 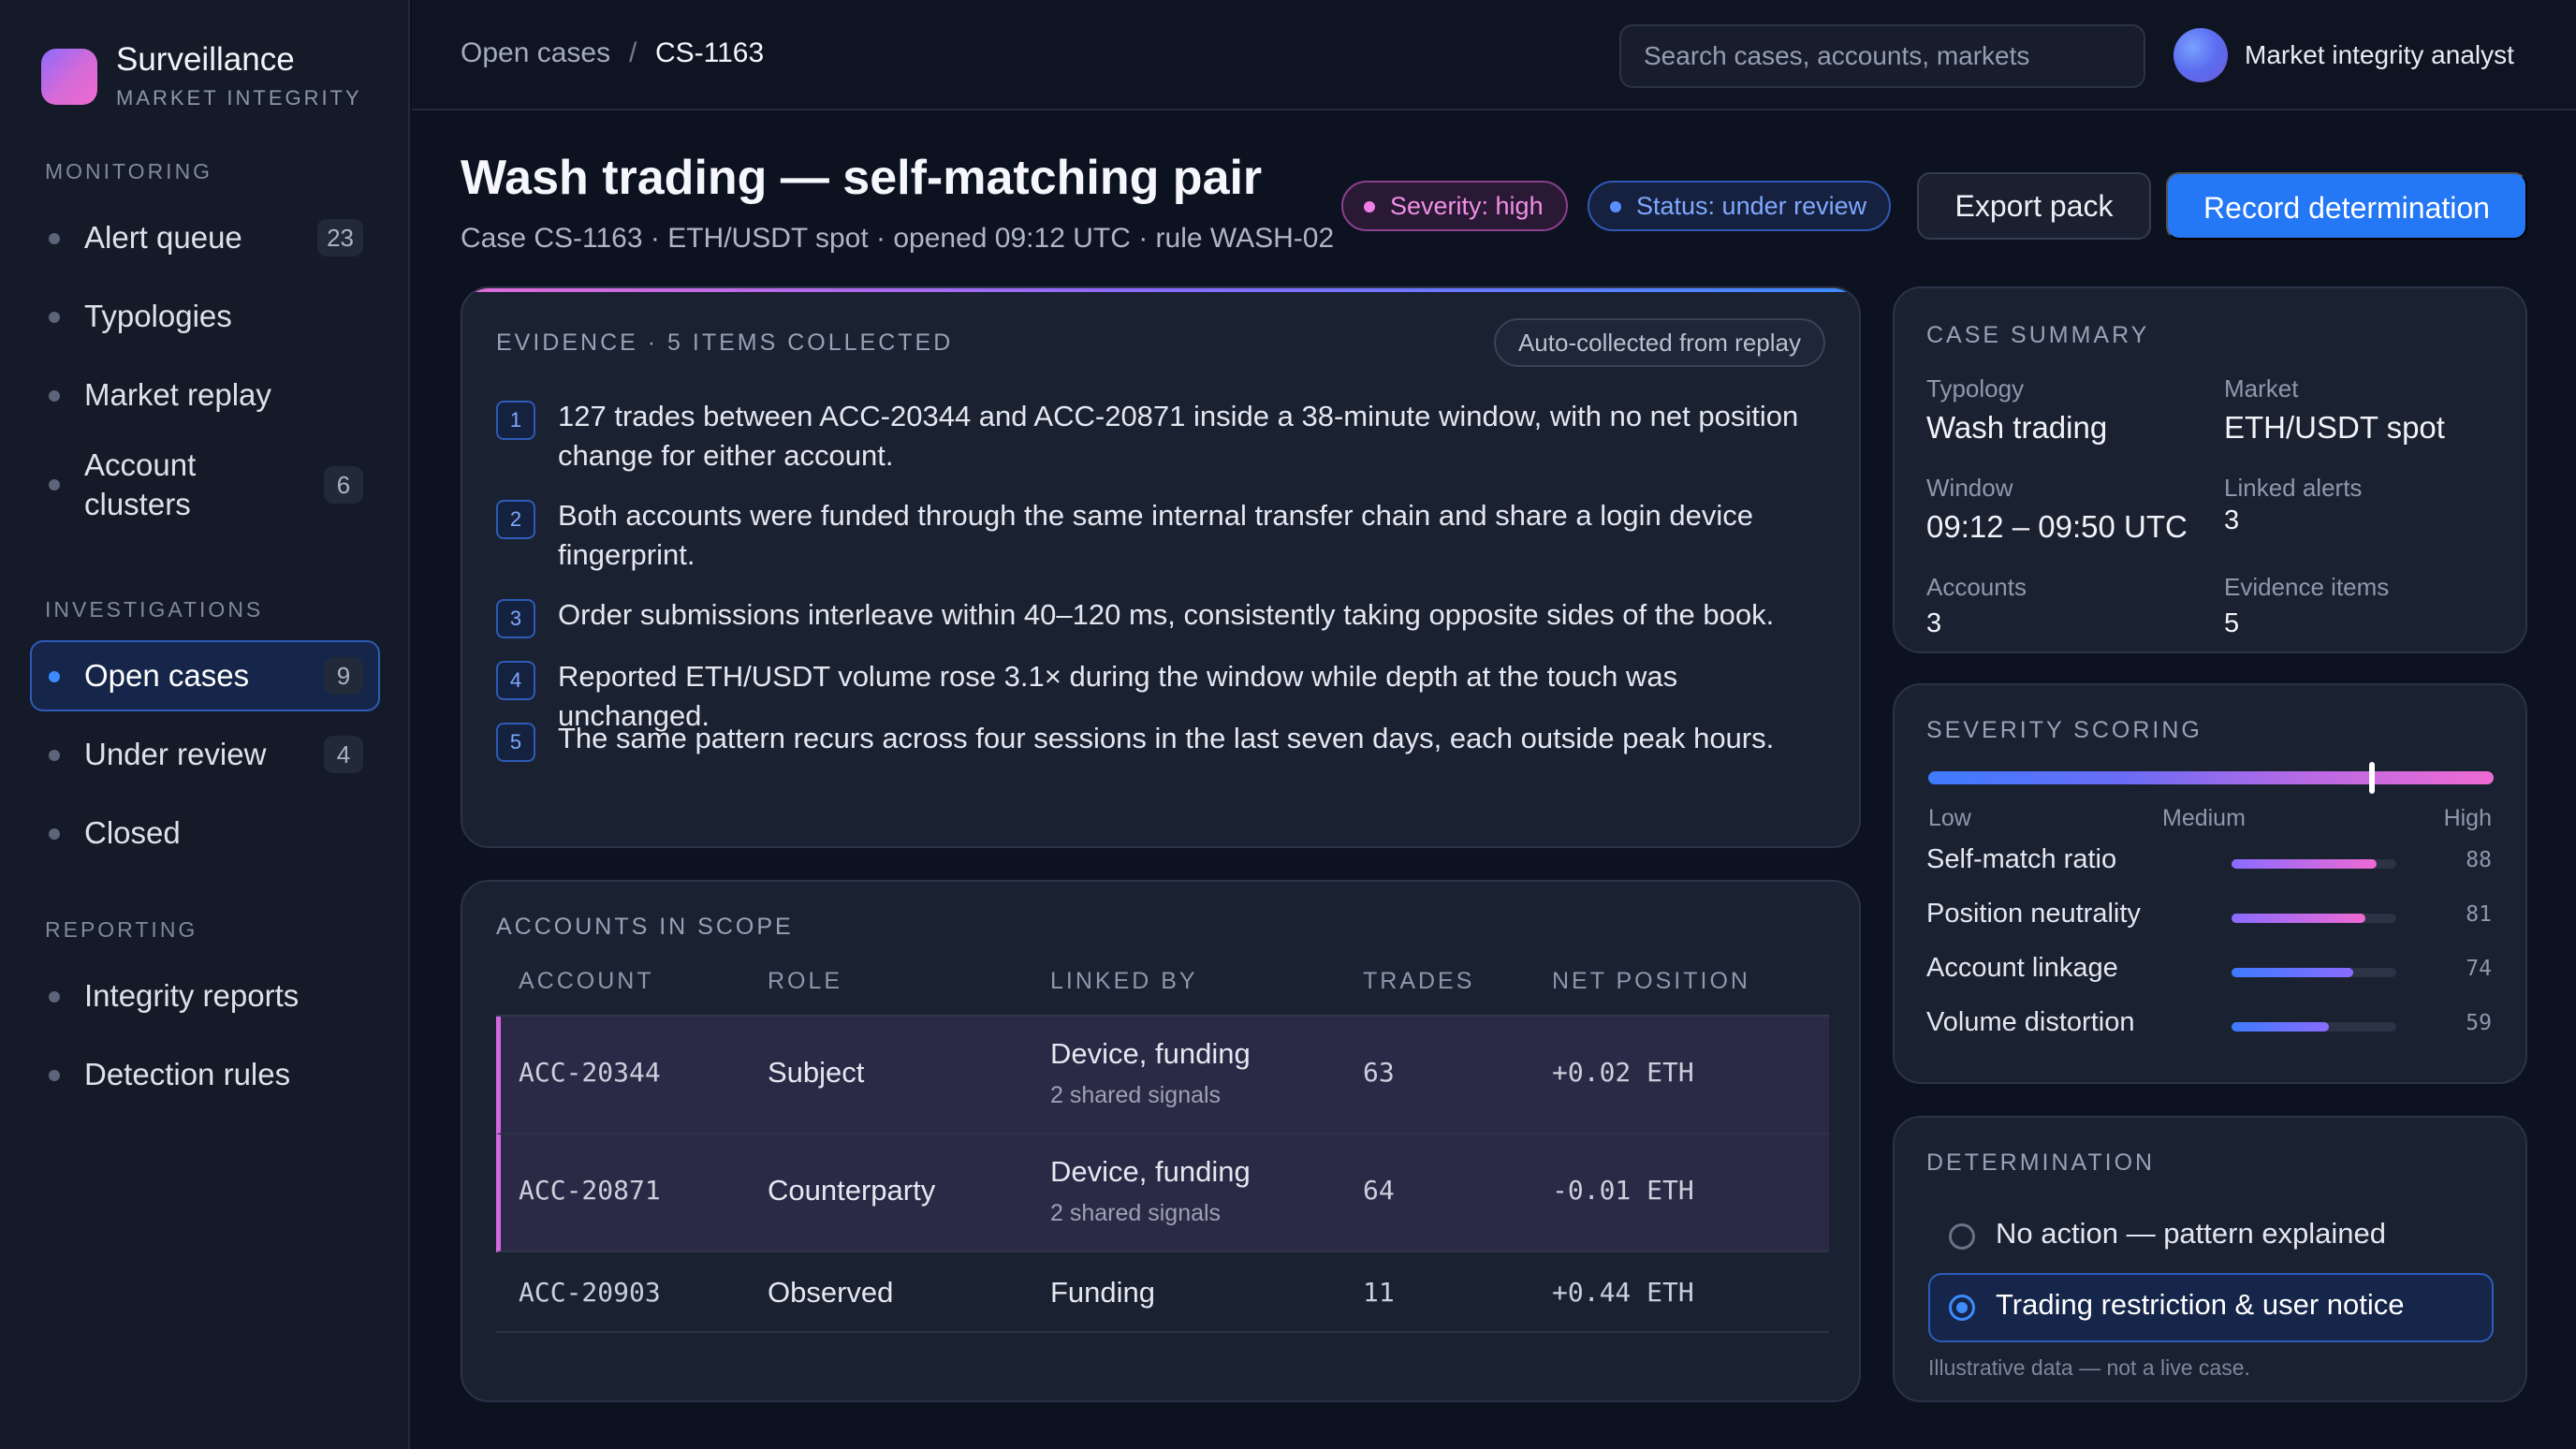 What do you see at coordinates (239, 98) in the screenshot?
I see `brand-subtitle: MARKET INTEGRITY` at bounding box center [239, 98].